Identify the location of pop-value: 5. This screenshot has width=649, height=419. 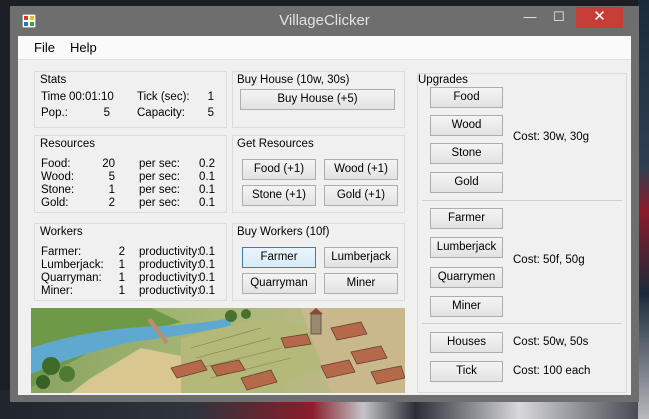
(106, 113).